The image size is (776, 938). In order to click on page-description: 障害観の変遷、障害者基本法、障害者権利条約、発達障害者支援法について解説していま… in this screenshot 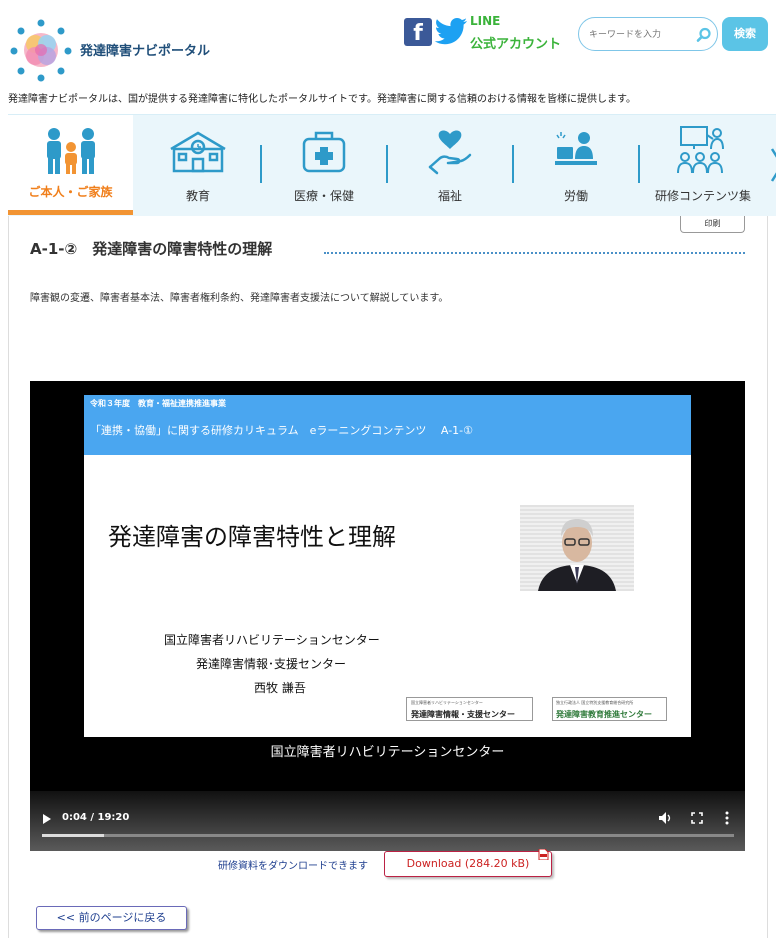, I will do `click(239, 298)`.